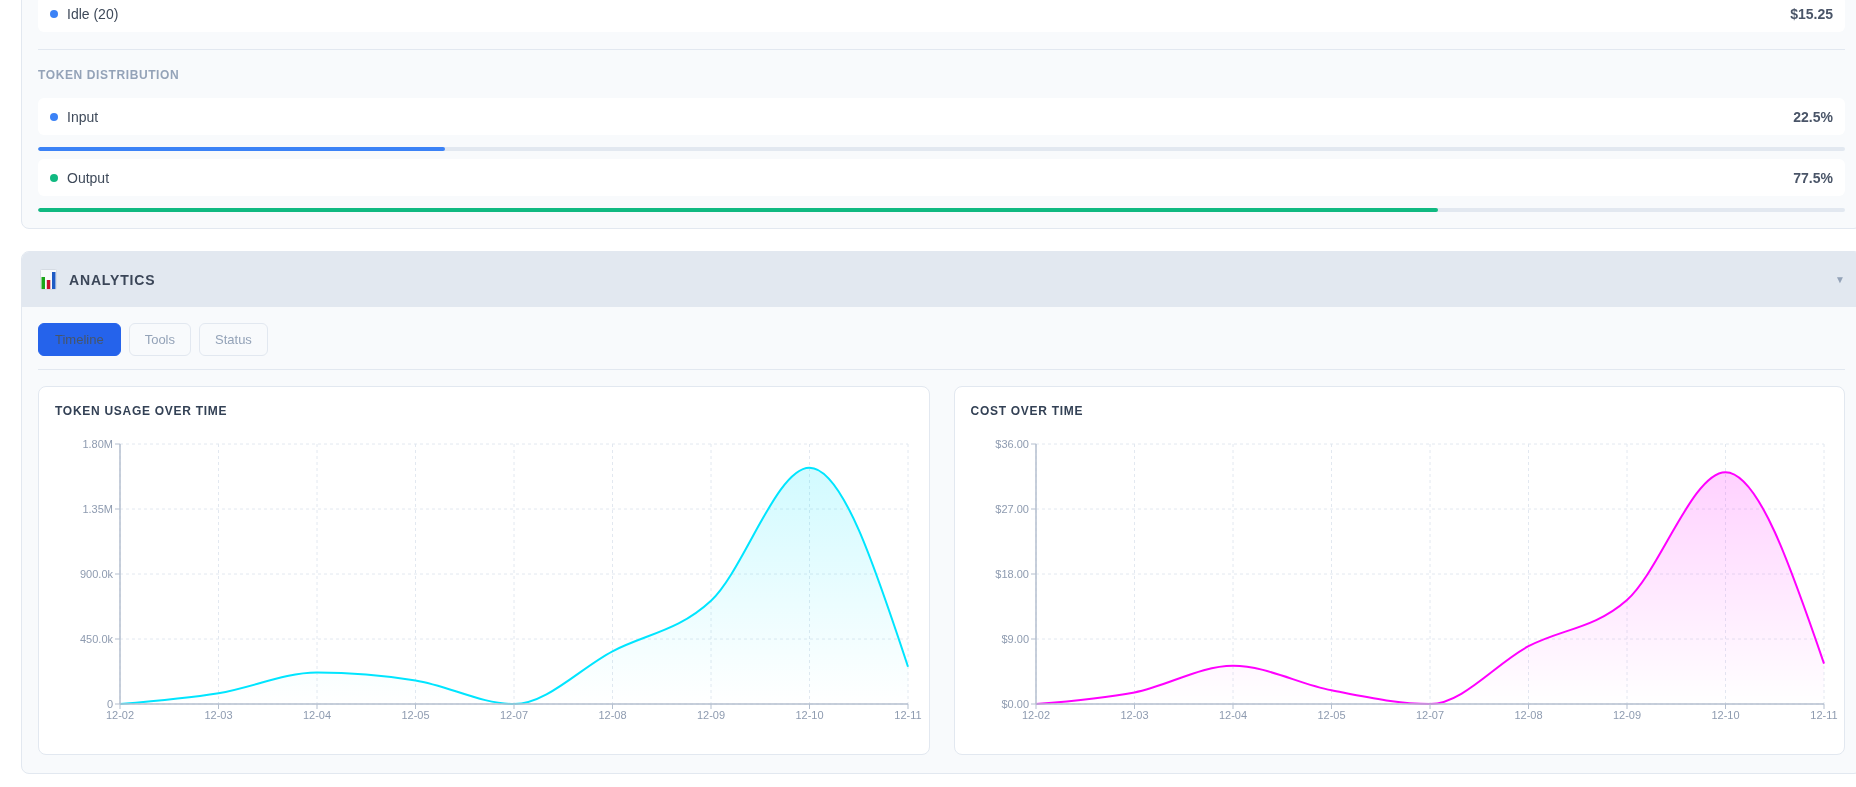 This screenshot has height=787, width=1856. What do you see at coordinates (1811, 14) in the screenshot?
I see `row-value: $15.25` at bounding box center [1811, 14].